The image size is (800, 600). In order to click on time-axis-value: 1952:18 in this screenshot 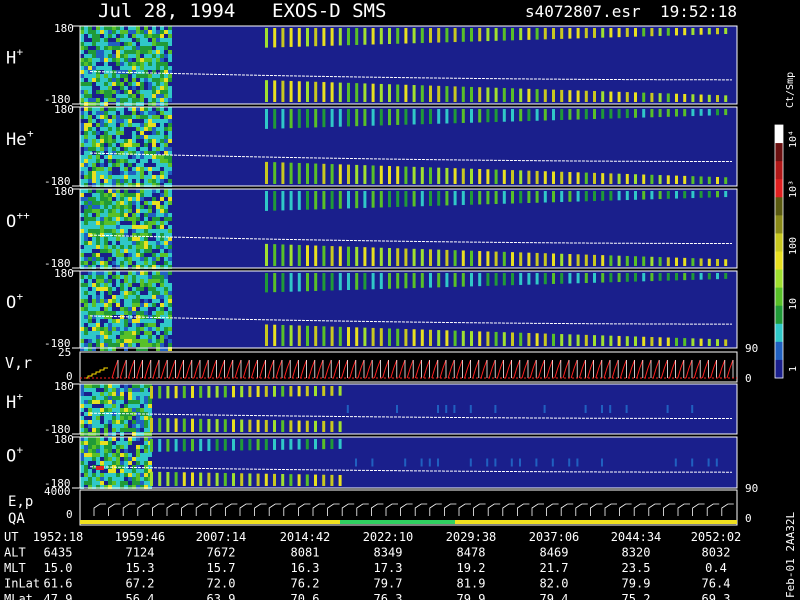, I will do `click(58, 537)`.